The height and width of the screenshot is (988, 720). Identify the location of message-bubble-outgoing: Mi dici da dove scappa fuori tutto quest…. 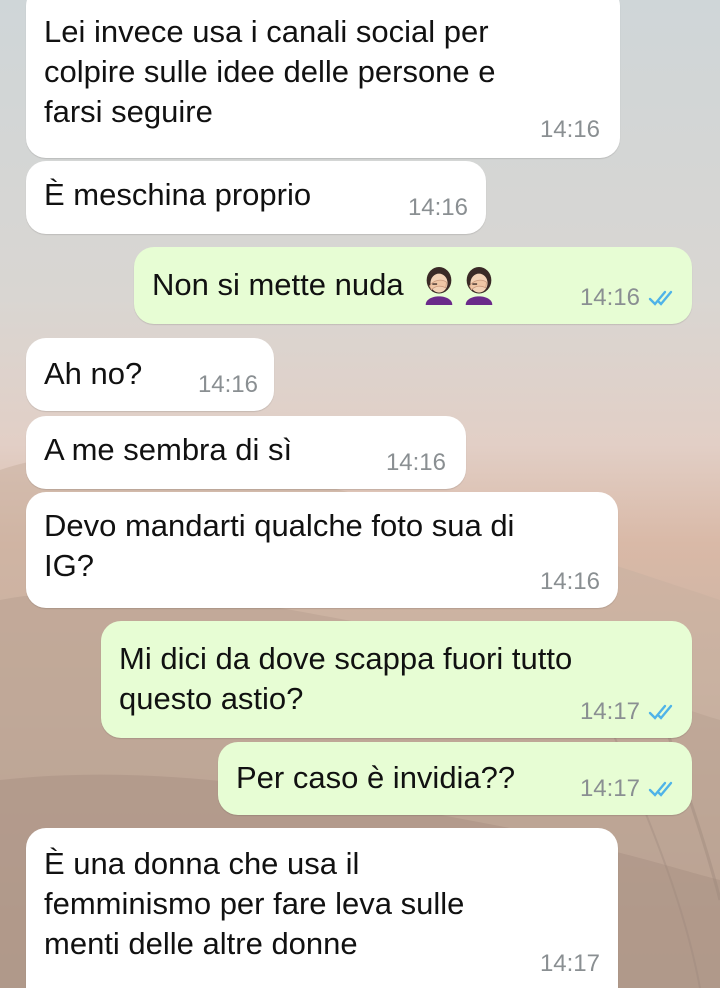
(396, 679).